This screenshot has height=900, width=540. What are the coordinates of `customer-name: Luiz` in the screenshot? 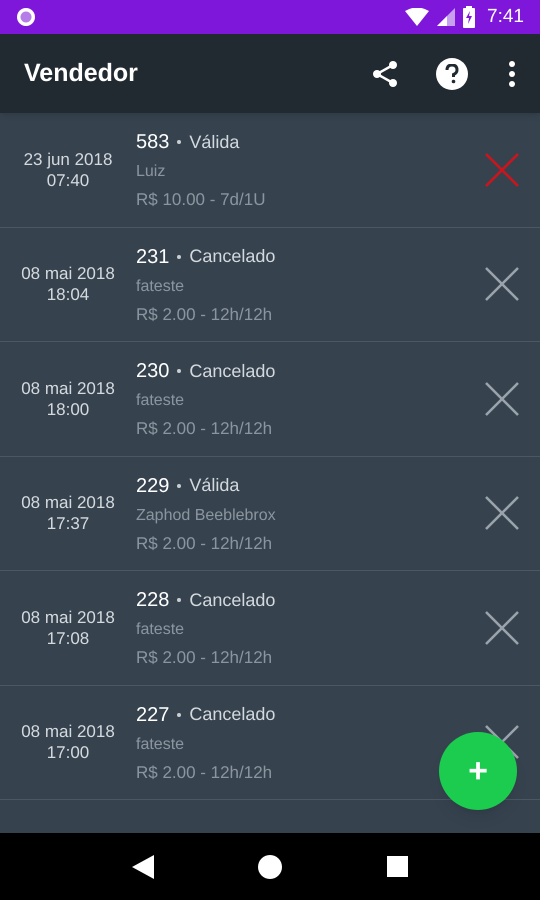 It's located at (151, 172).